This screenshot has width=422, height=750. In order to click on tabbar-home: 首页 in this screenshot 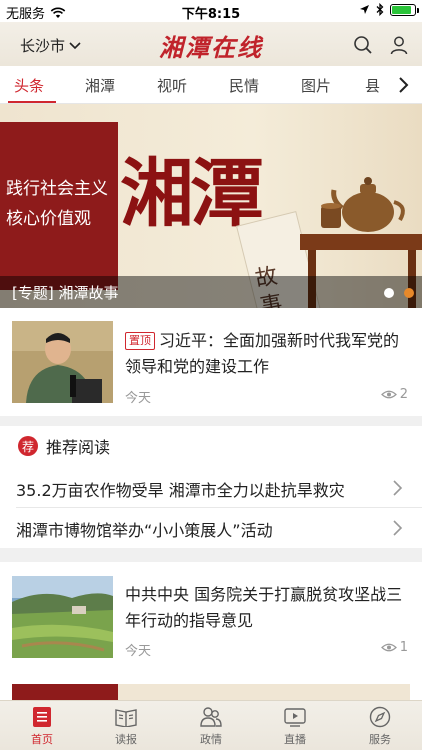, I will do `click(42, 726)`.